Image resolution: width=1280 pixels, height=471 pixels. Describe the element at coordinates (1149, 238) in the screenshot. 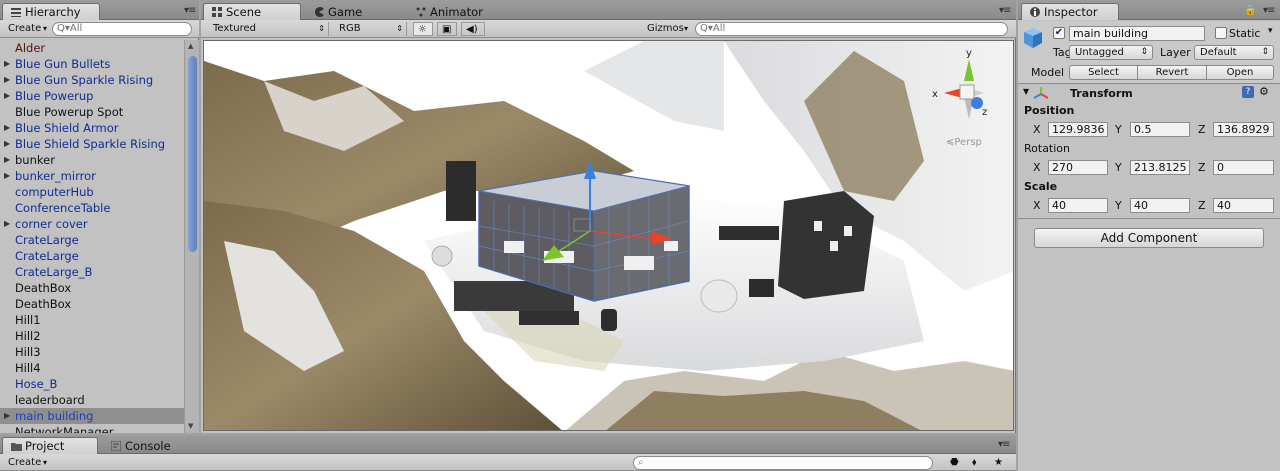

I see `add-component-button: Add Component` at that location.